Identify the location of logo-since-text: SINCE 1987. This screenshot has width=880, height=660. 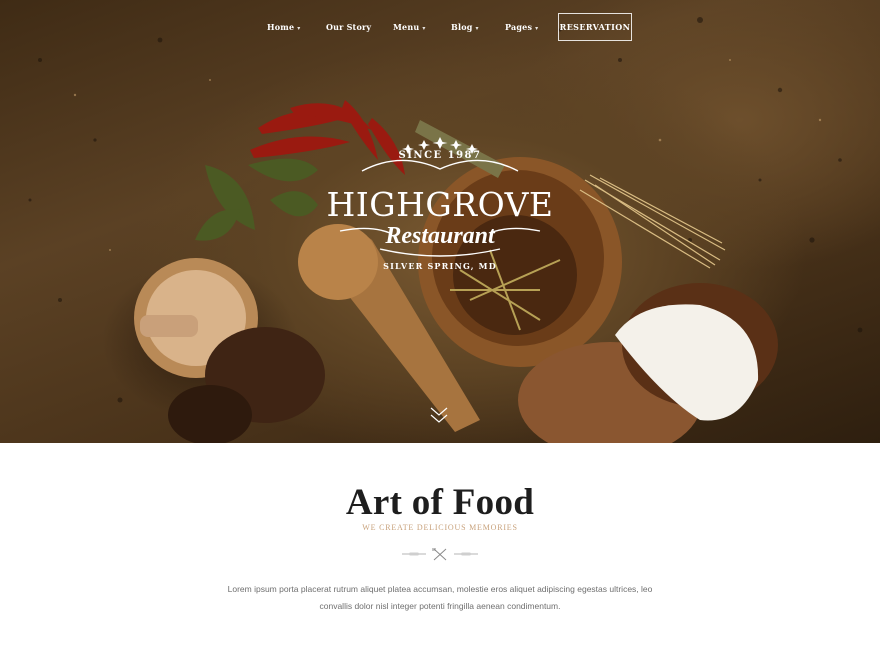
(440, 155).